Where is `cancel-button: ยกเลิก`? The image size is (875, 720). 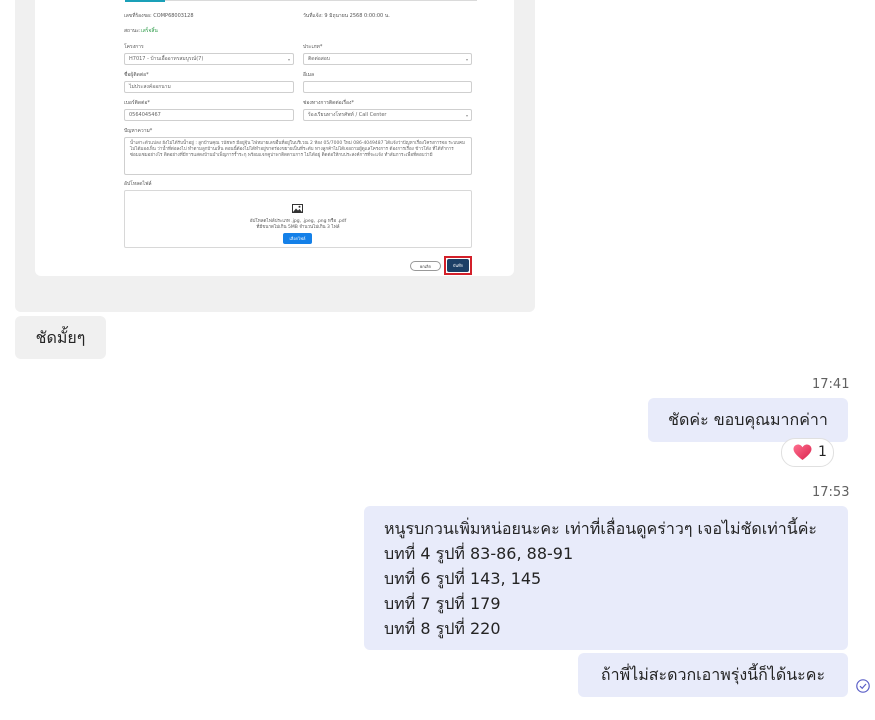 cancel-button: ยกเลิก is located at coordinates (425, 266).